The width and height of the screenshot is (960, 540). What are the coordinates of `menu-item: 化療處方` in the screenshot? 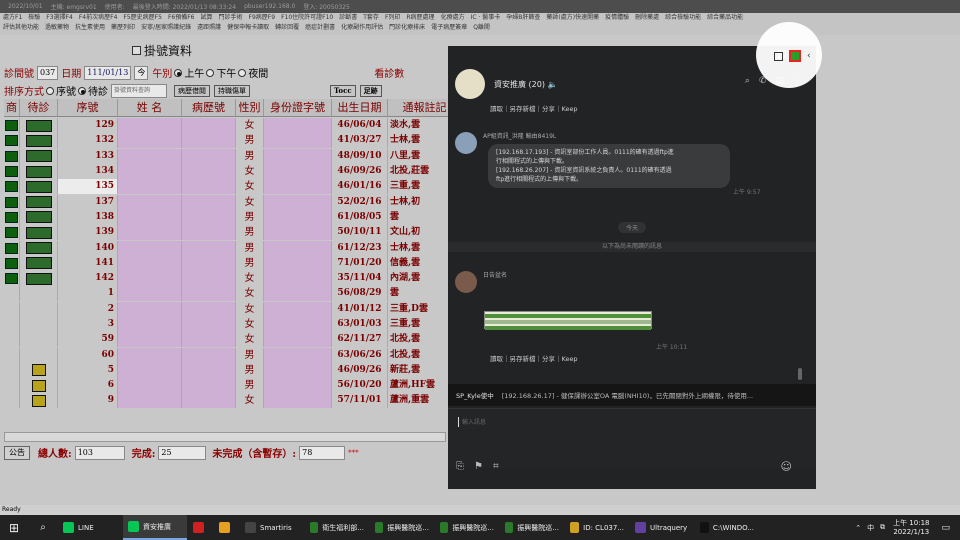 It's located at (453, 18).